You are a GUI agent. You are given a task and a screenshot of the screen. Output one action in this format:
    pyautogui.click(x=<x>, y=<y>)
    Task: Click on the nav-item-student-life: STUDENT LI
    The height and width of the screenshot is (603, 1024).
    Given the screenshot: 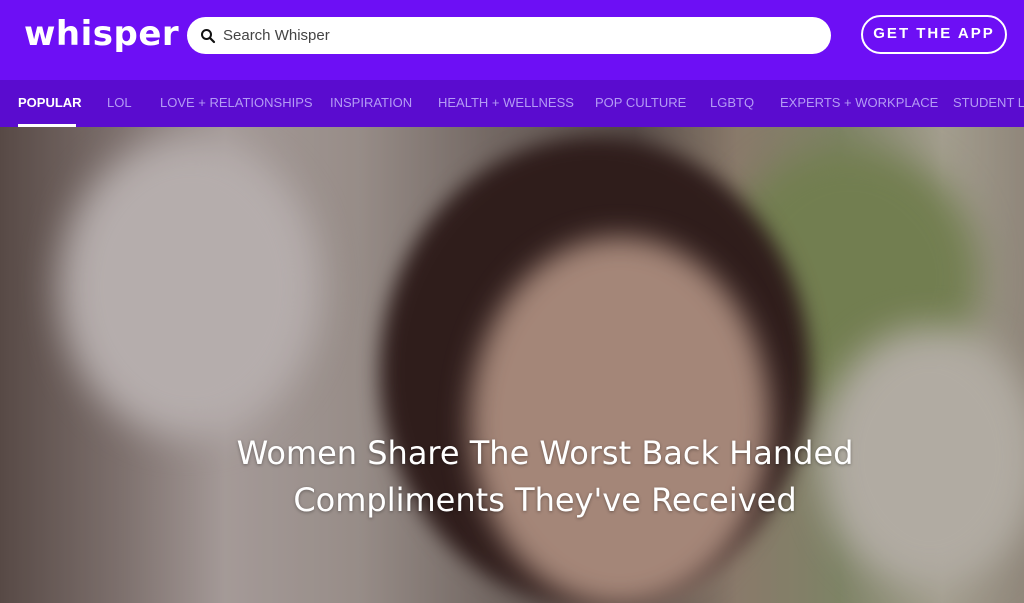 What is the action you would take?
    pyautogui.click(x=988, y=103)
    